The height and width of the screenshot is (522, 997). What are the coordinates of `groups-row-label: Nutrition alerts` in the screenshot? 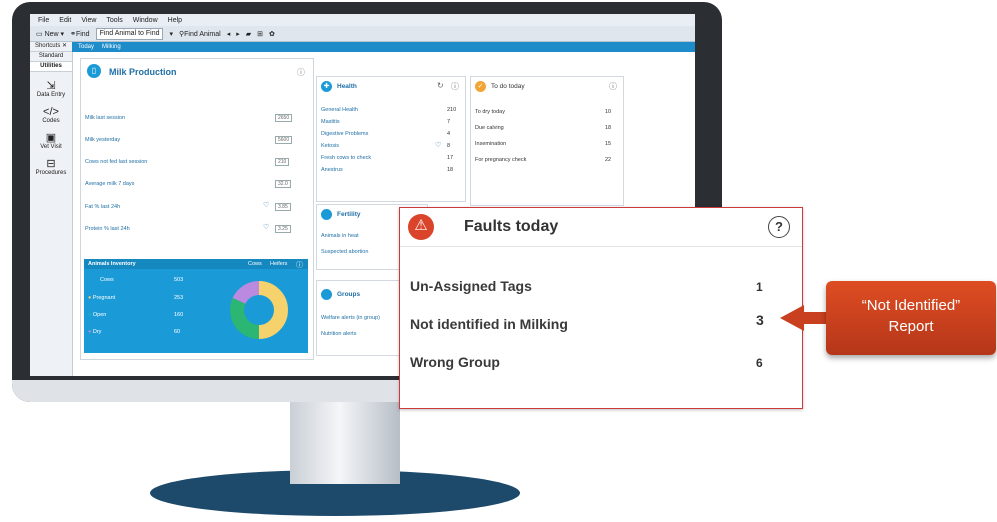 It's located at (338, 334).